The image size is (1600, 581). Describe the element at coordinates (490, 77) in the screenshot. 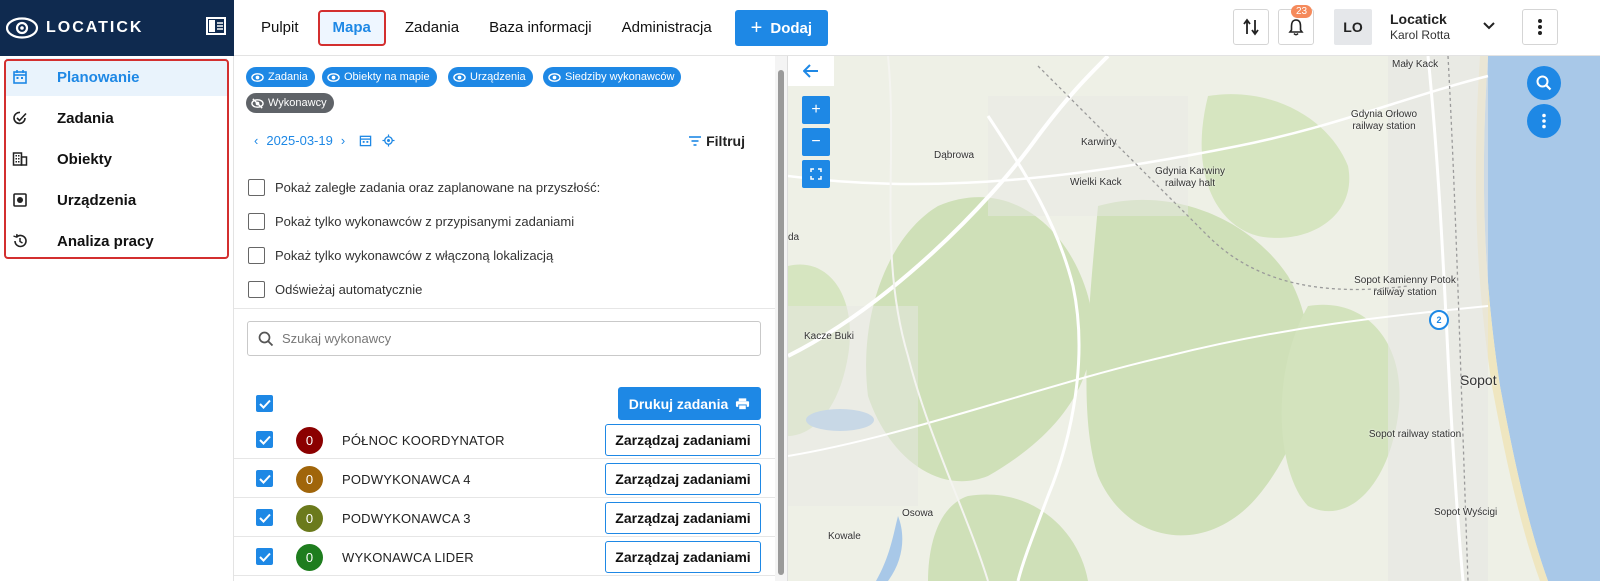

I see `layer-chip-urzadzenia: Urządzenia` at that location.